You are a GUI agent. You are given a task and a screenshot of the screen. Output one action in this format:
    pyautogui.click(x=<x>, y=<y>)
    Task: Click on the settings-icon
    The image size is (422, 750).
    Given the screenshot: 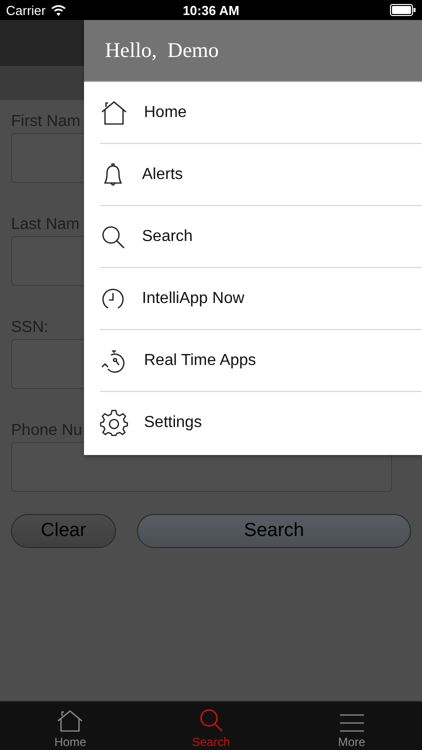 What is the action you would take?
    pyautogui.click(x=114, y=423)
    